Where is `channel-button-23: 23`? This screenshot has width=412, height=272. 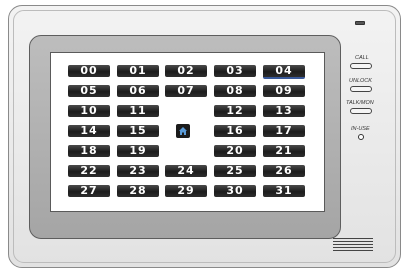
channel-button-23: 23 is located at coordinates (138, 171).